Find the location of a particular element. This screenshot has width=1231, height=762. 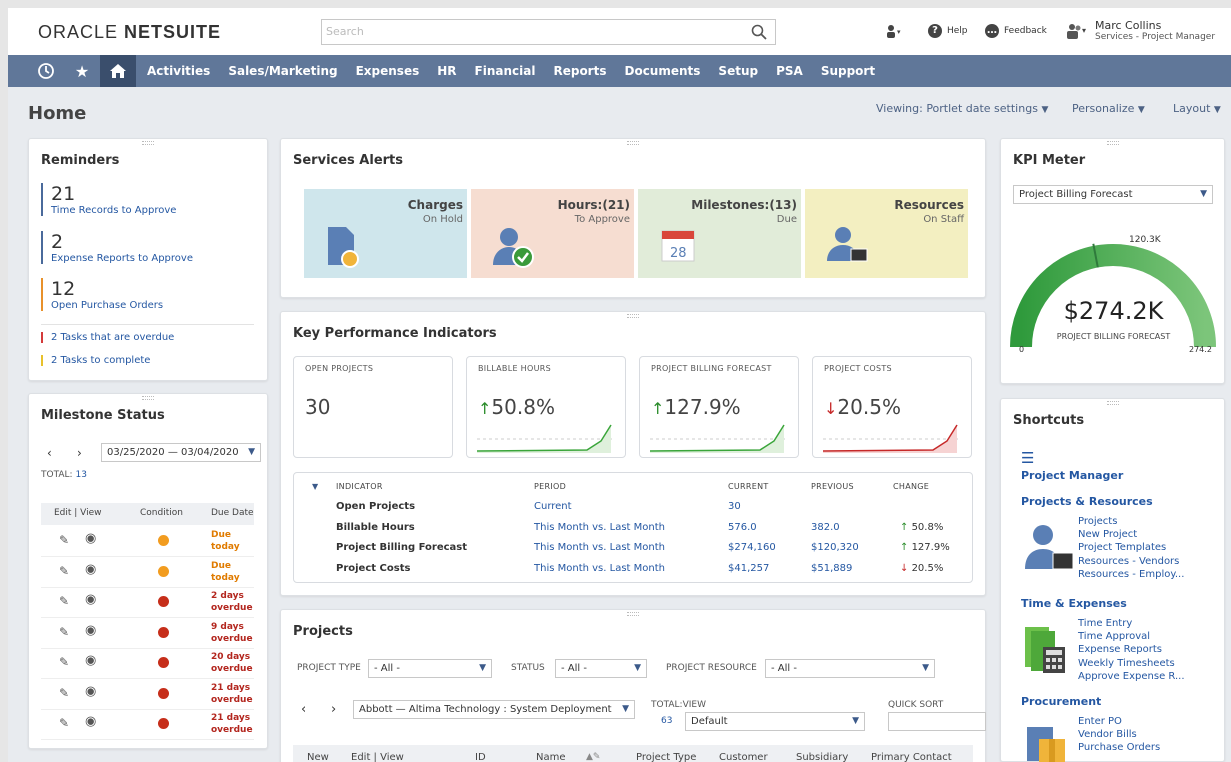

alert-tile-milestones: Milestones:(13) Due 28 is located at coordinates (719, 233).